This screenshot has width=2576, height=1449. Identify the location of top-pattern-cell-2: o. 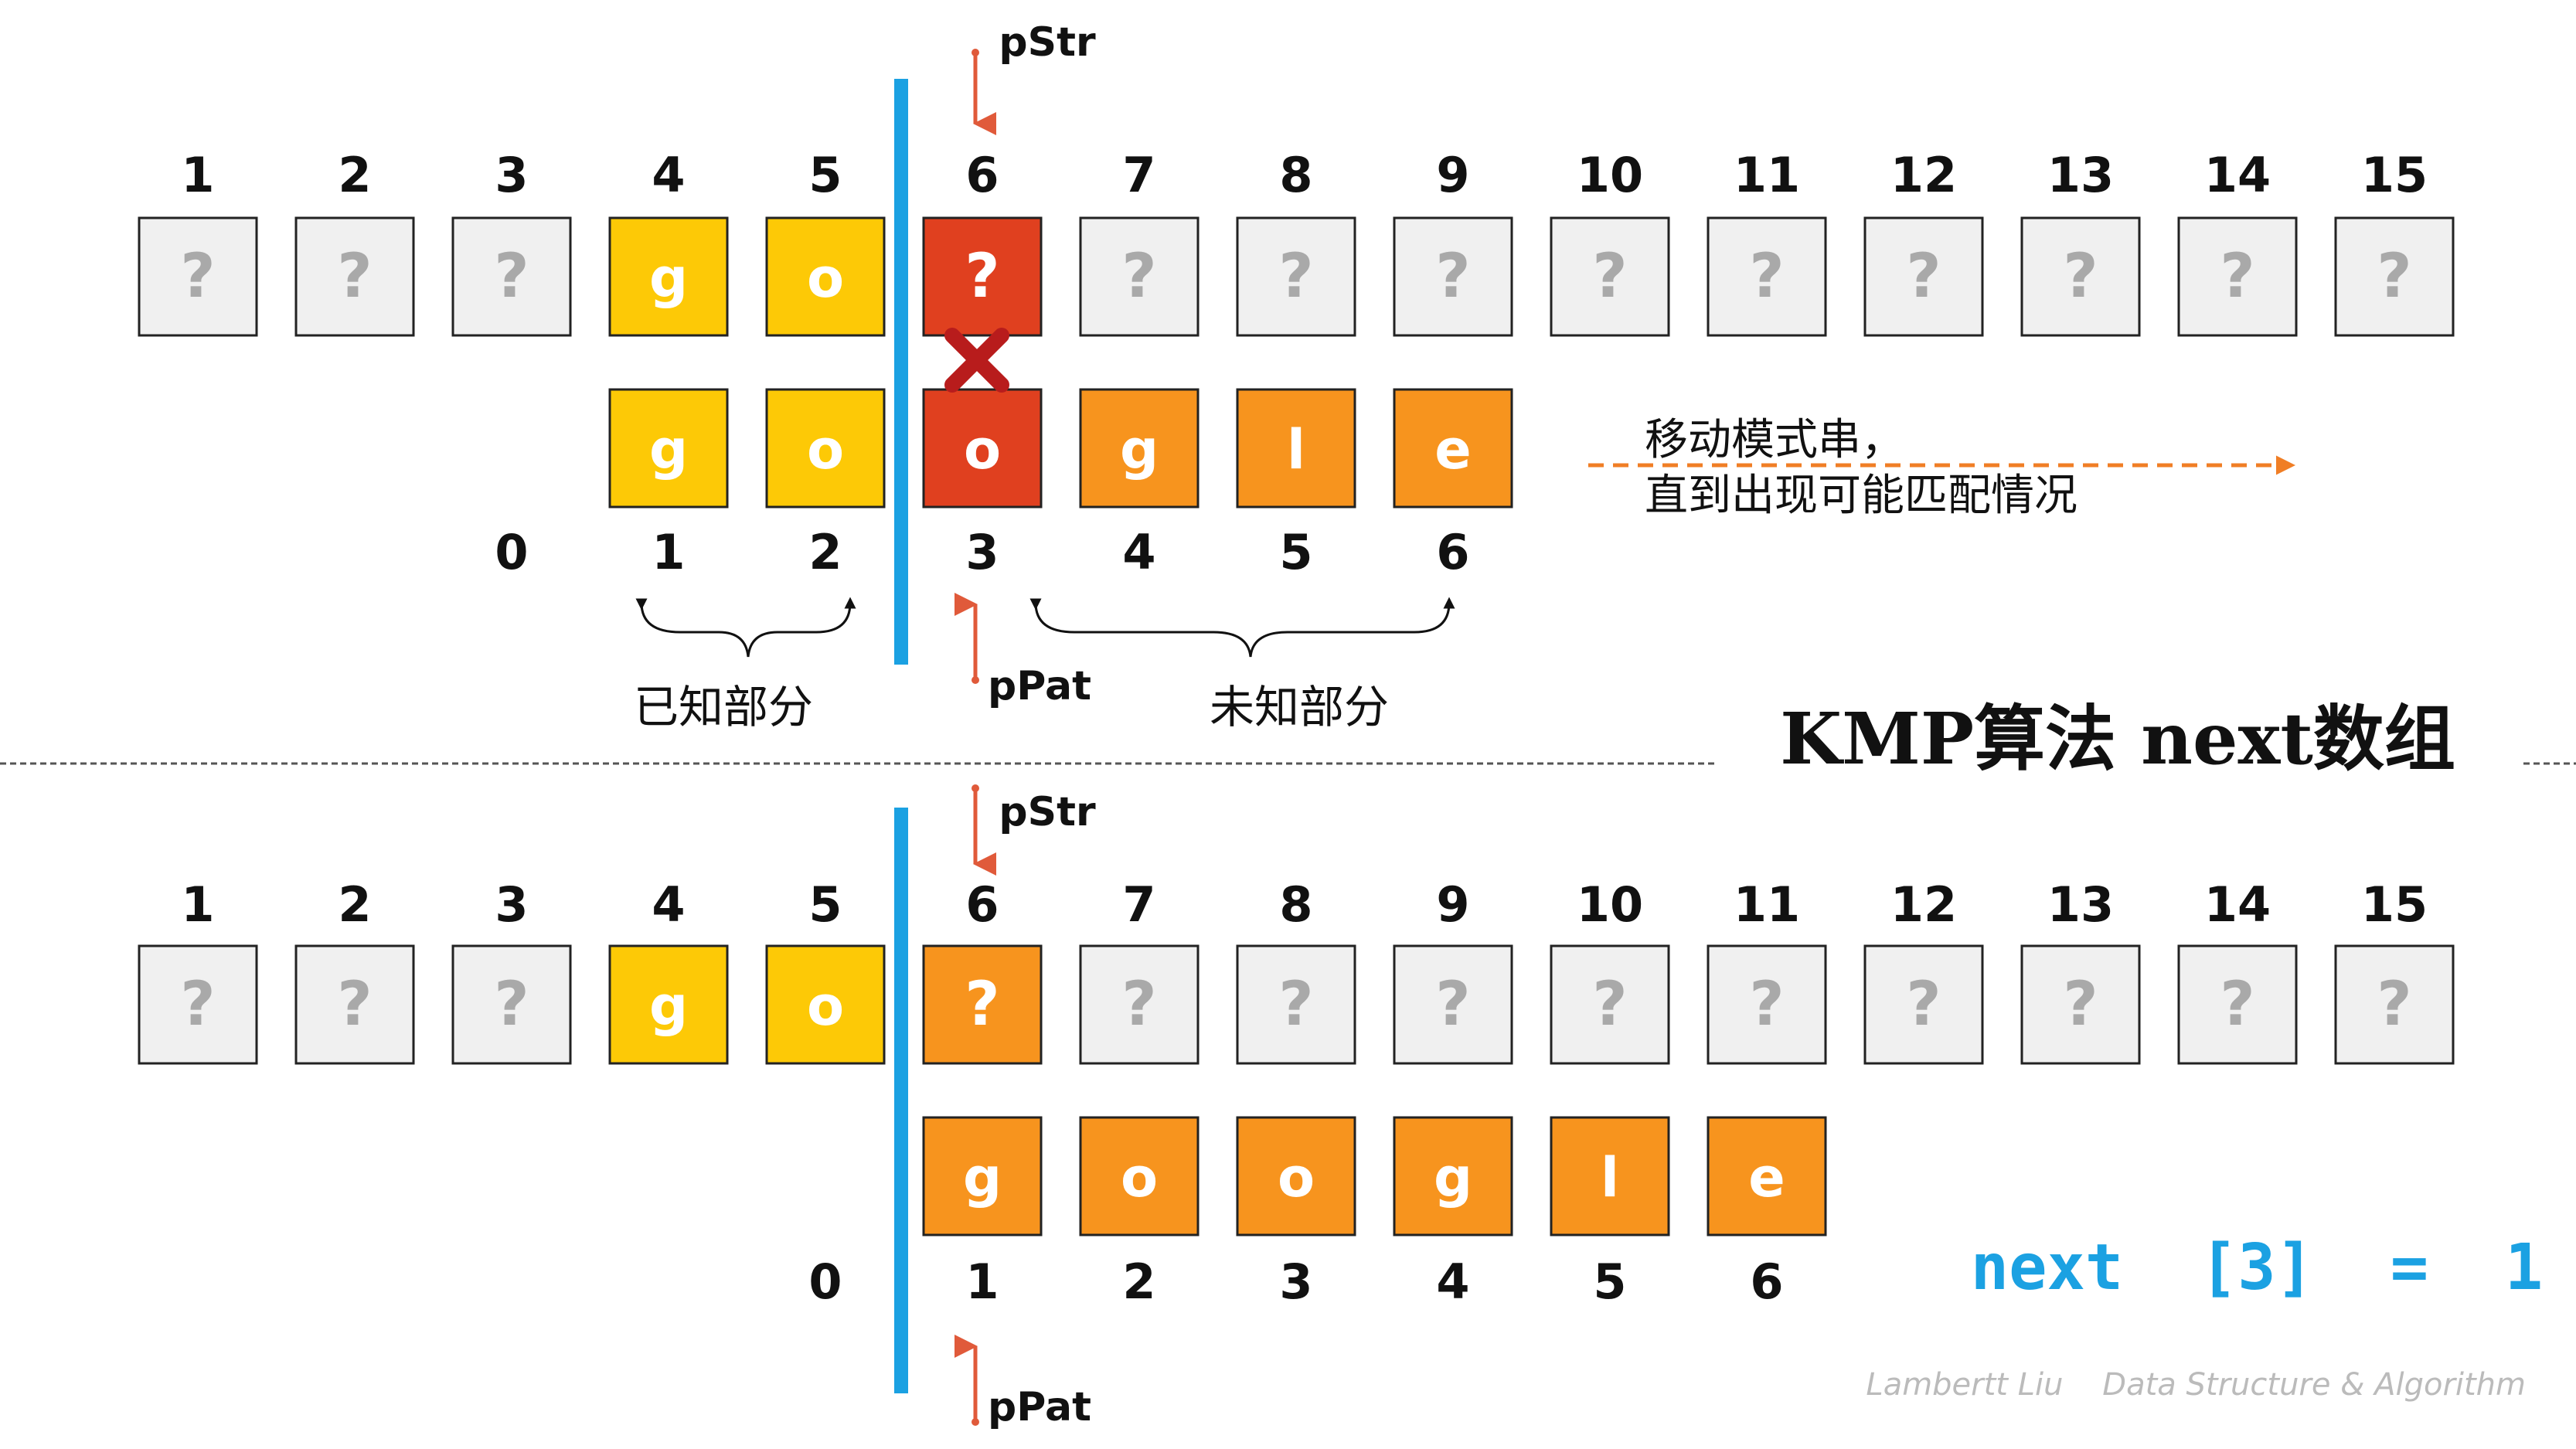
(982, 449).